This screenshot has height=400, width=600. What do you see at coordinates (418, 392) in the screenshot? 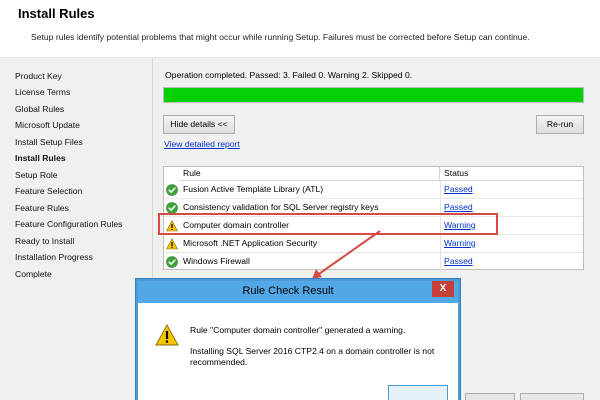
I see `ok-button-partial` at bounding box center [418, 392].